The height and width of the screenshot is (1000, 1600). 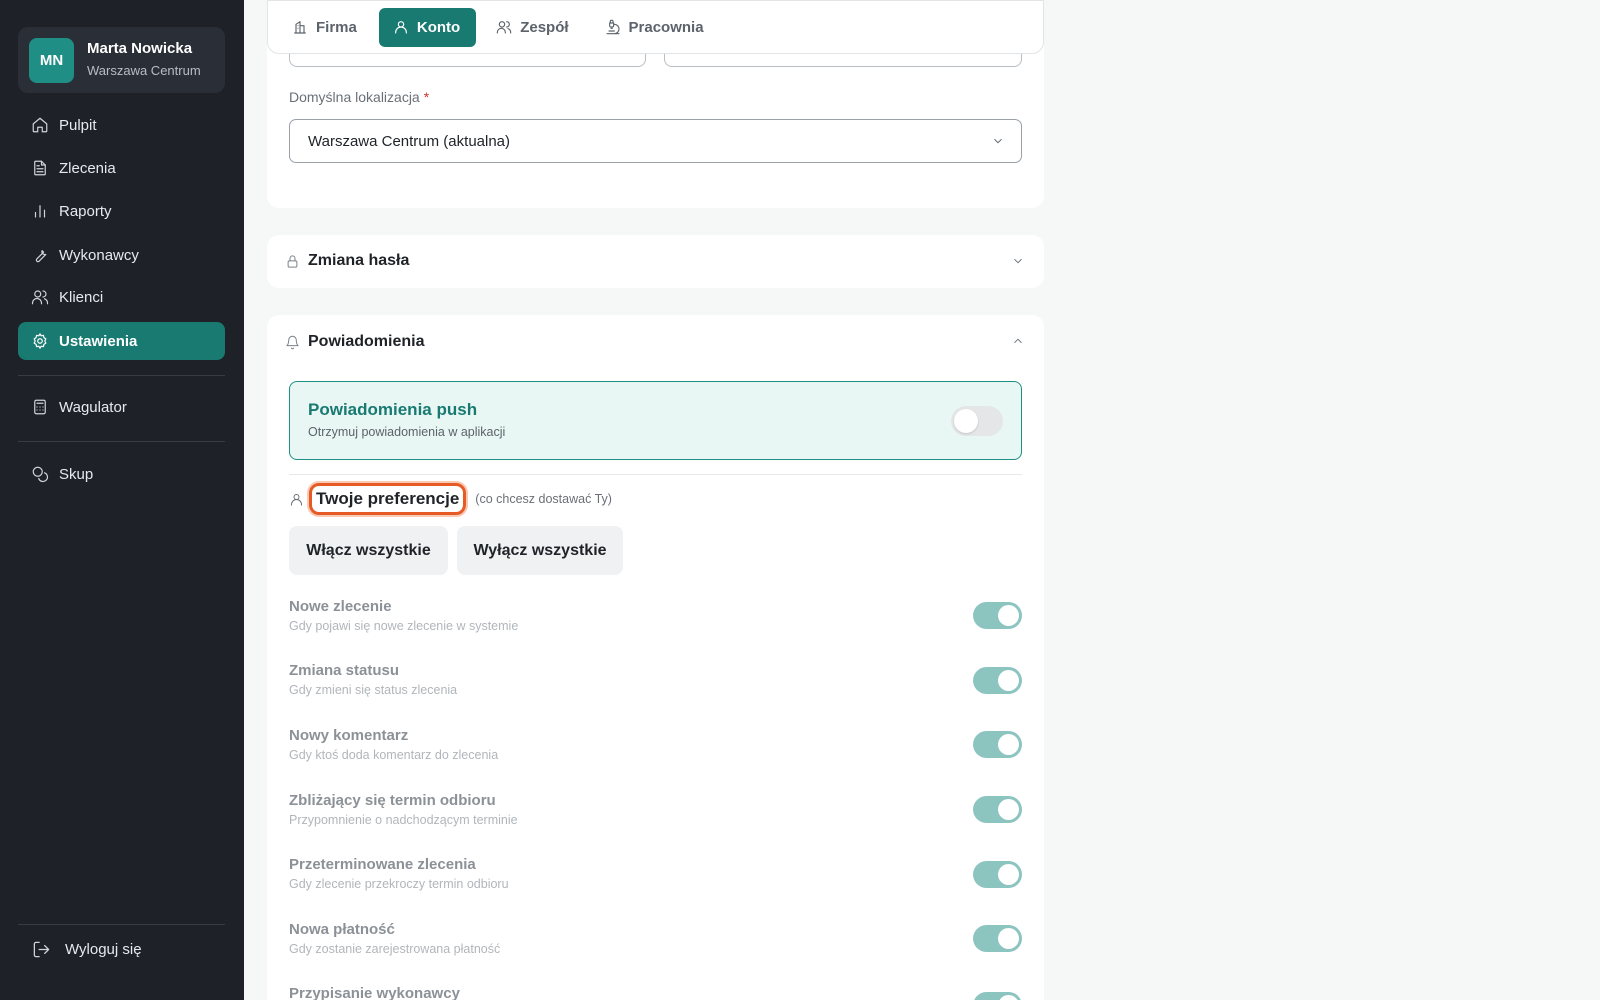 What do you see at coordinates (354, 342) in the screenshot?
I see `notifications-section-header: Powiadomienia` at bounding box center [354, 342].